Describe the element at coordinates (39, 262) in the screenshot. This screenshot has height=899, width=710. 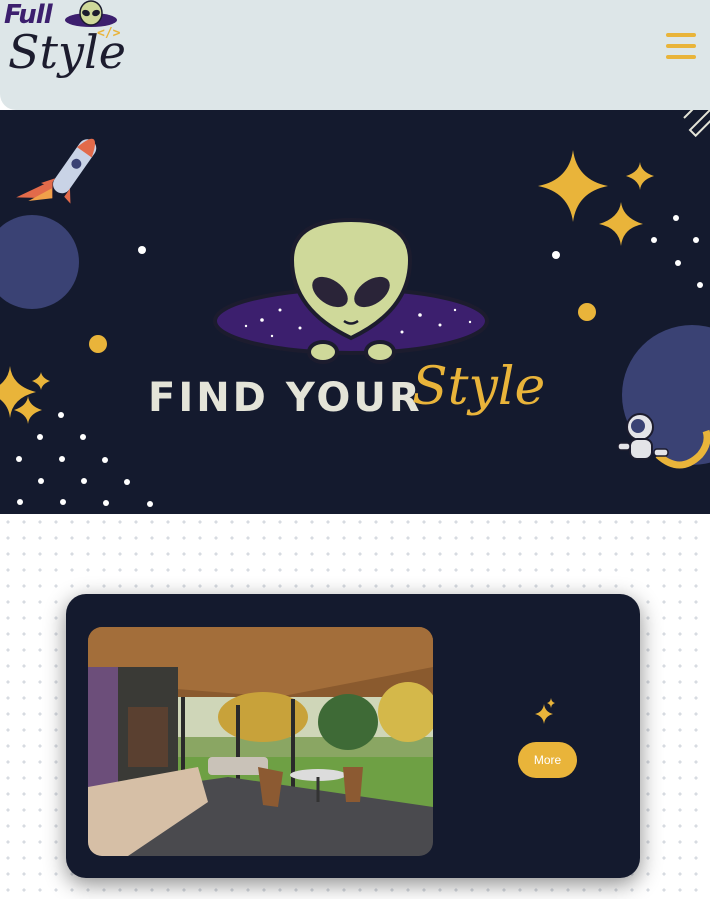
I see `planet-left` at that location.